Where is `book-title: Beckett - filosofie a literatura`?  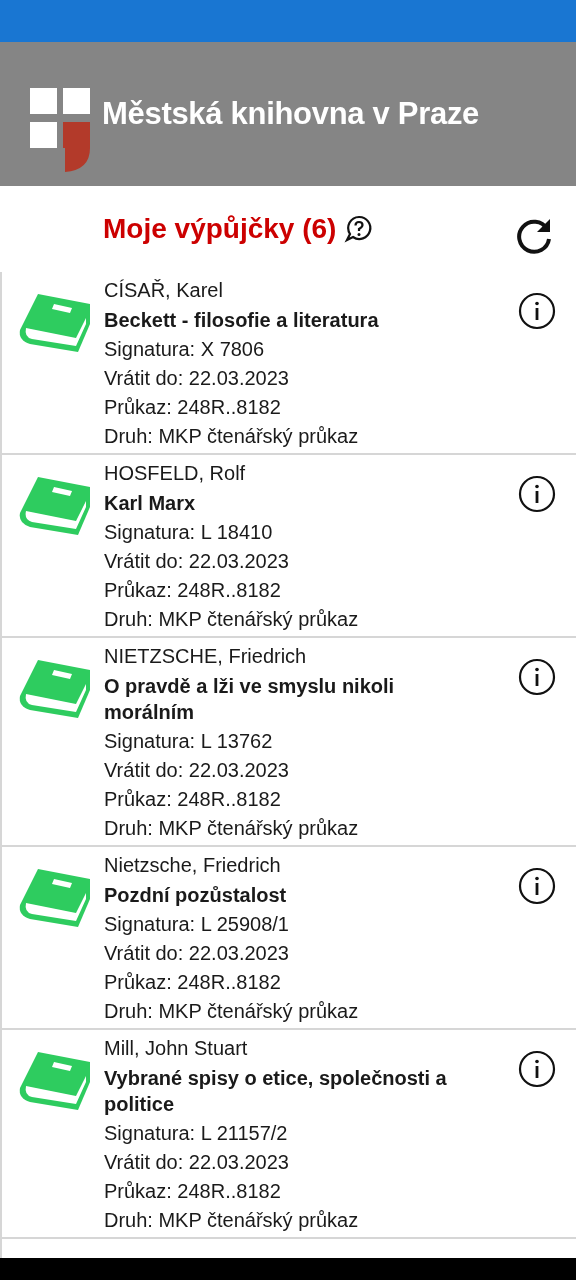
book-title: Beckett - filosofie a literatura is located at coordinates (242, 320).